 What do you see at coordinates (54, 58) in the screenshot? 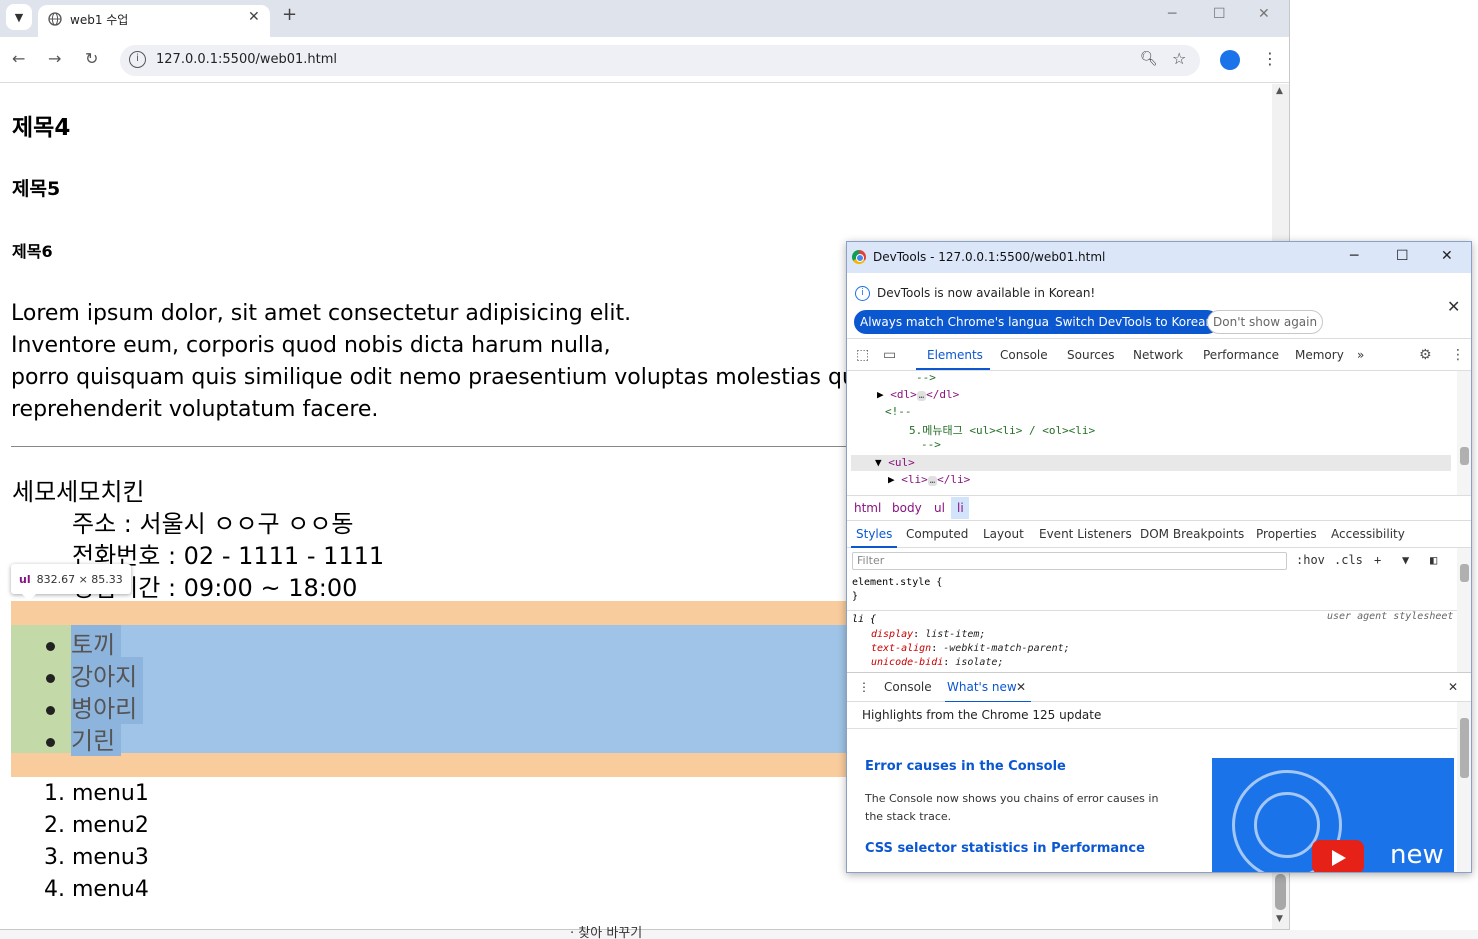
I see `forward-icon: →` at bounding box center [54, 58].